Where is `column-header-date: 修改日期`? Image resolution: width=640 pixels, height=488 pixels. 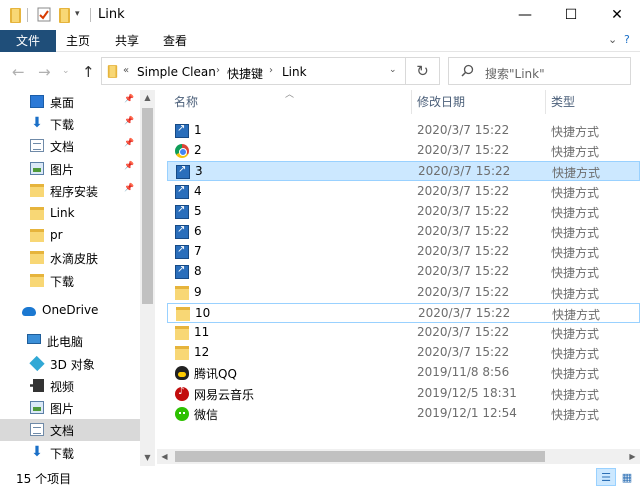
column-header-date: 修改日期 is located at coordinates (441, 102).